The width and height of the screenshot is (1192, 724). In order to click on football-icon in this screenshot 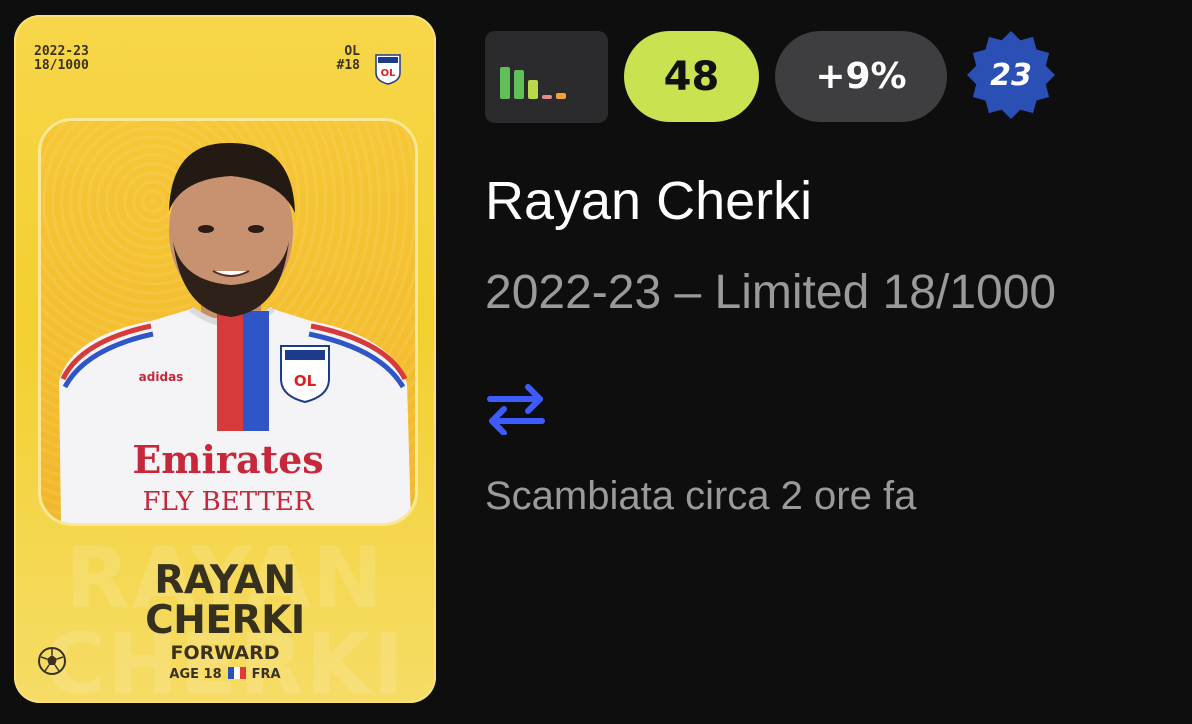, I will do `click(52, 661)`.